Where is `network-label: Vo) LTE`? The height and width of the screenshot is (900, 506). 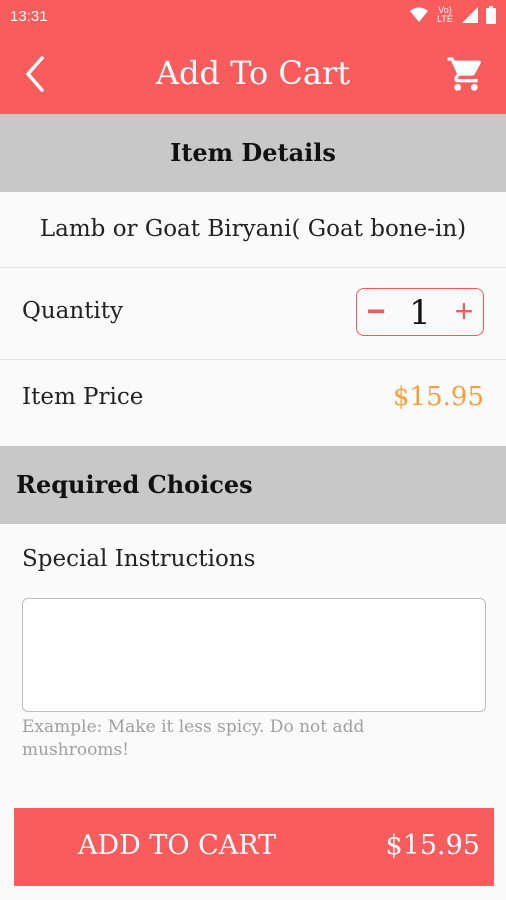 network-label: Vo) LTE is located at coordinates (445, 14).